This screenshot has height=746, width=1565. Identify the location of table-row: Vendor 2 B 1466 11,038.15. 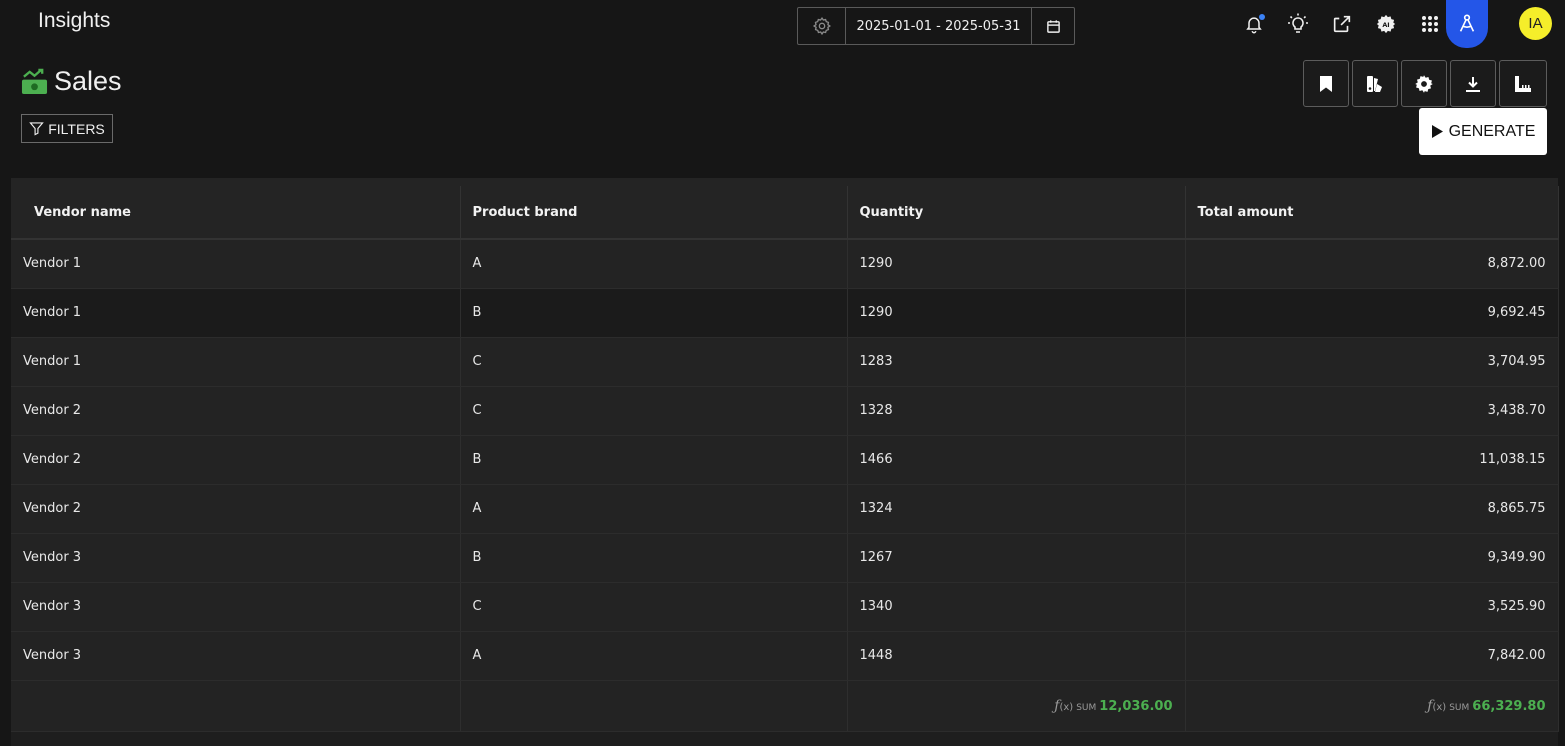
(785, 460).